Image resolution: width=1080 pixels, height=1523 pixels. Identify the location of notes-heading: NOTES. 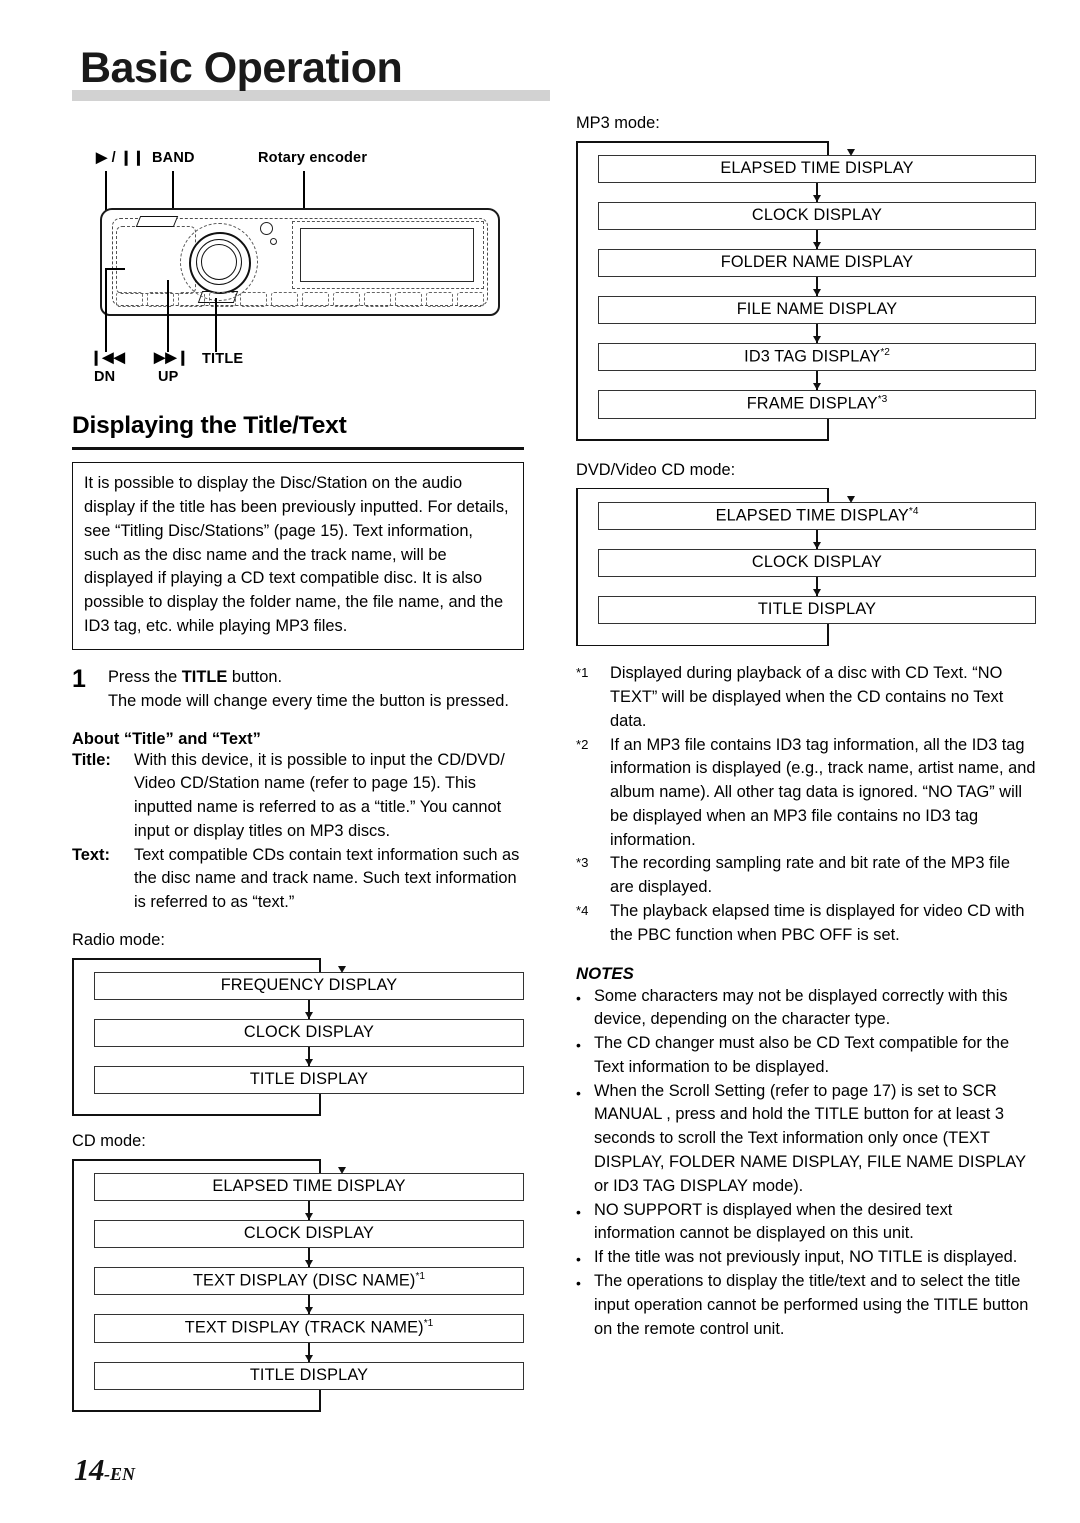
(605, 973).